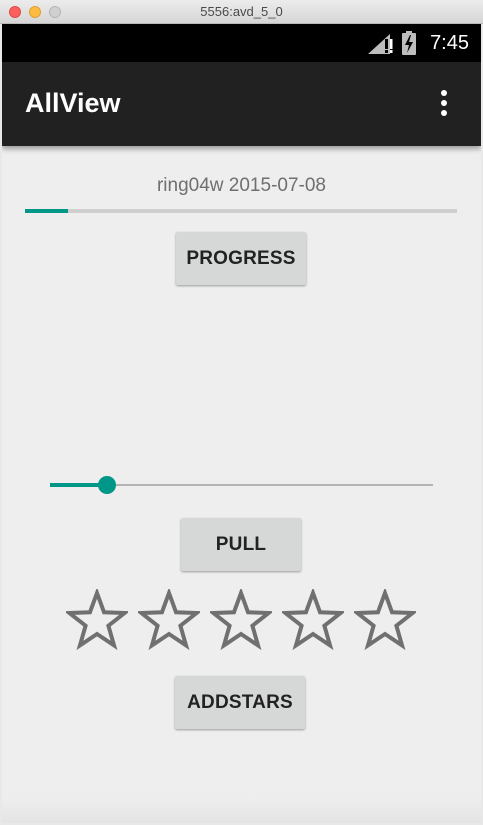  What do you see at coordinates (241, 104) in the screenshot?
I see `app-toolbar: AllView` at bounding box center [241, 104].